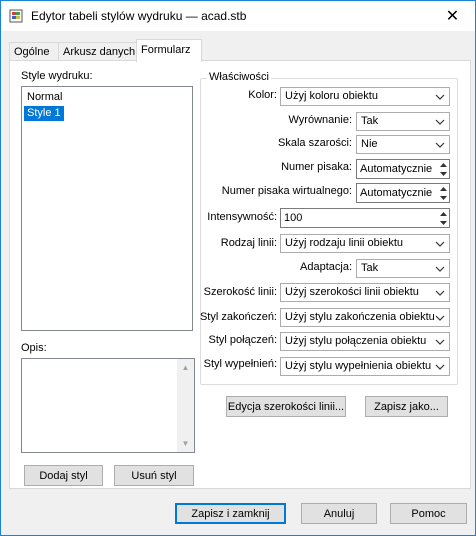 The height and width of the screenshot is (536, 476). What do you see at coordinates (262, 95) in the screenshot?
I see `color-label: Kolor:` at bounding box center [262, 95].